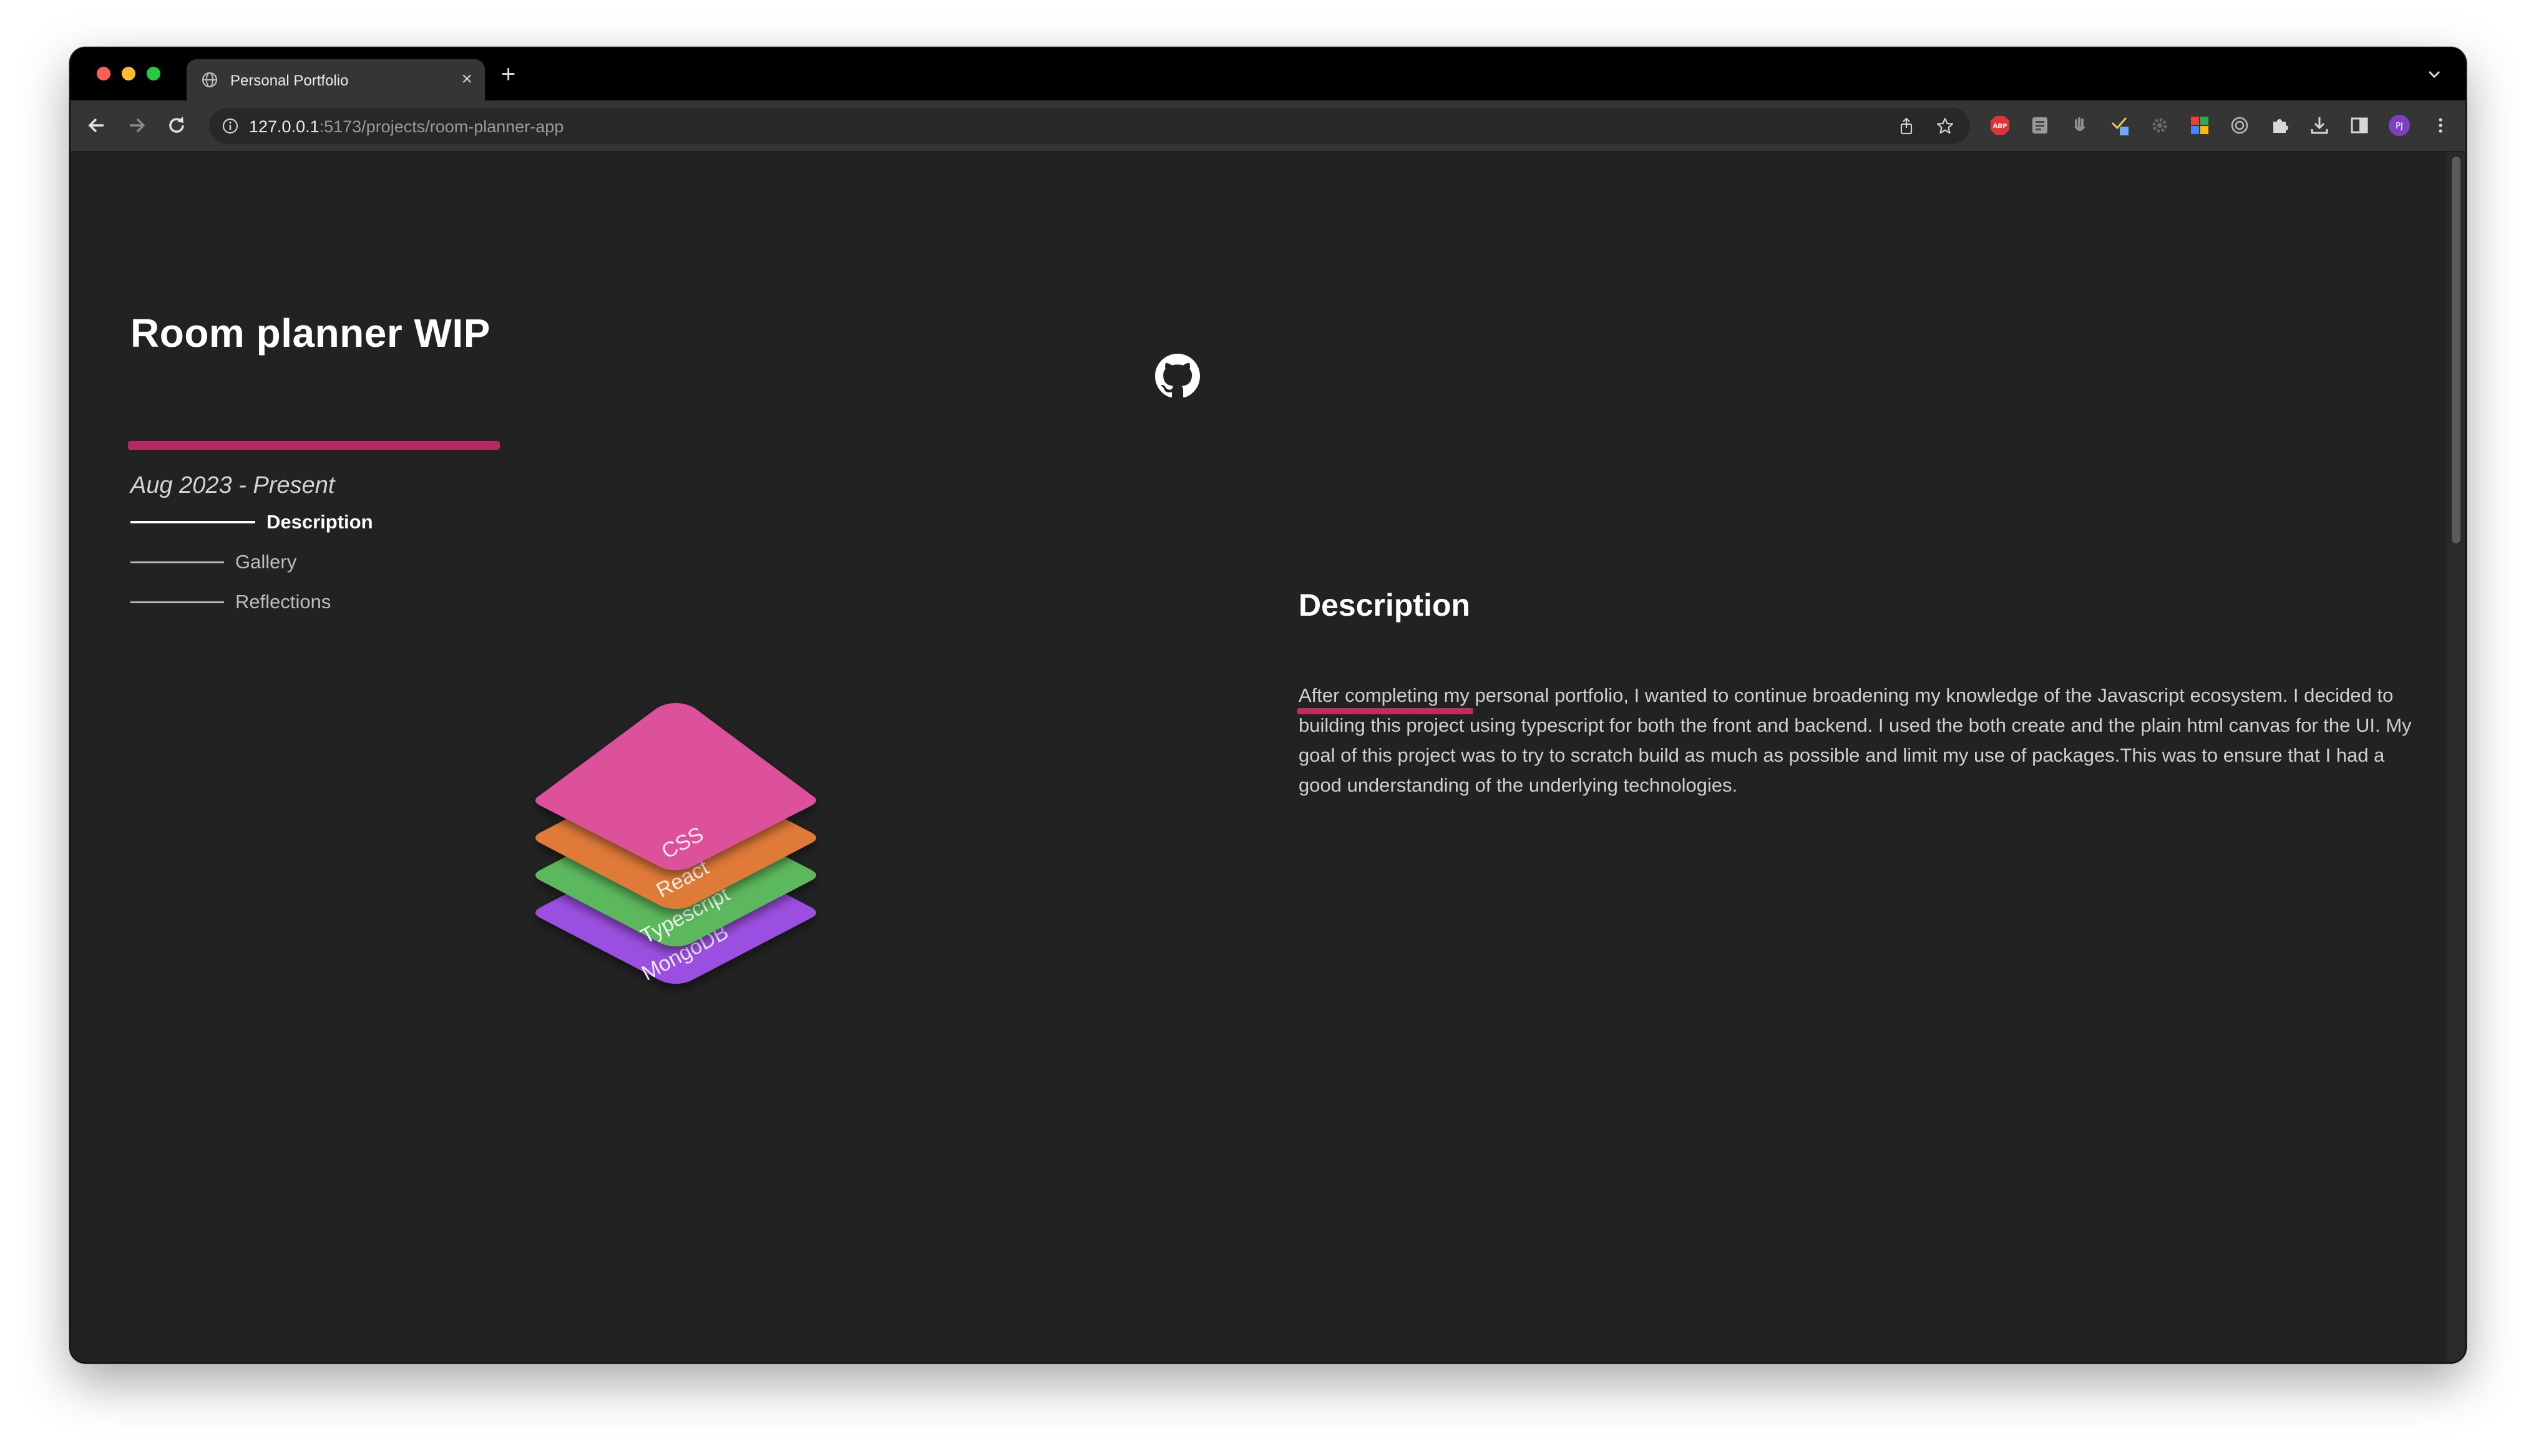 This screenshot has width=2536, height=1456. Describe the element at coordinates (1089, 126) in the screenshot. I see `address-bar: 127.0.0.1:5173/projects/room-planner-app` at that location.